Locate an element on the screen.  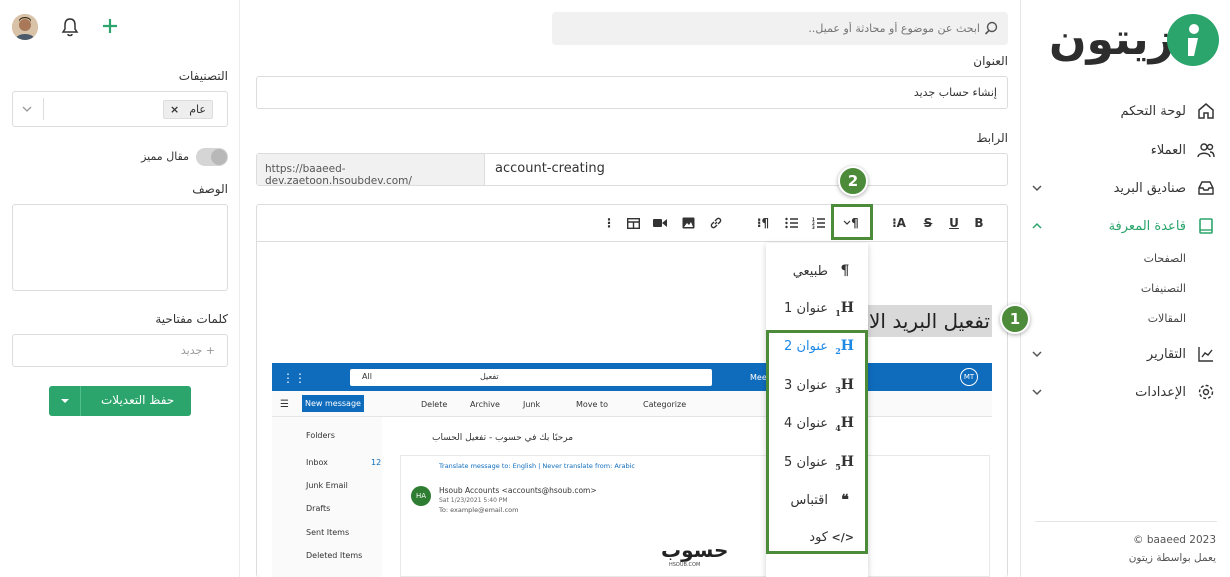
avatar is located at coordinates (25, 27).